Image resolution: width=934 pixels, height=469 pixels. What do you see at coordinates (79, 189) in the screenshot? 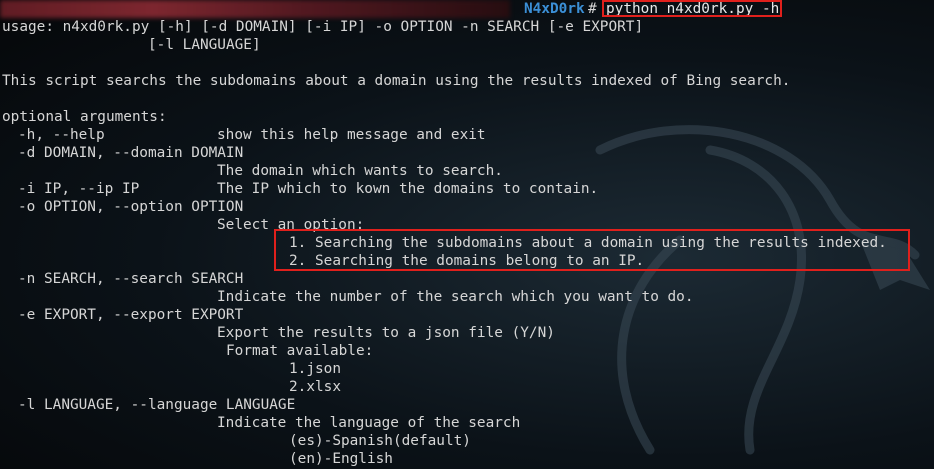
I see `arg-ip-flag: -i IP, --ip IP` at bounding box center [79, 189].